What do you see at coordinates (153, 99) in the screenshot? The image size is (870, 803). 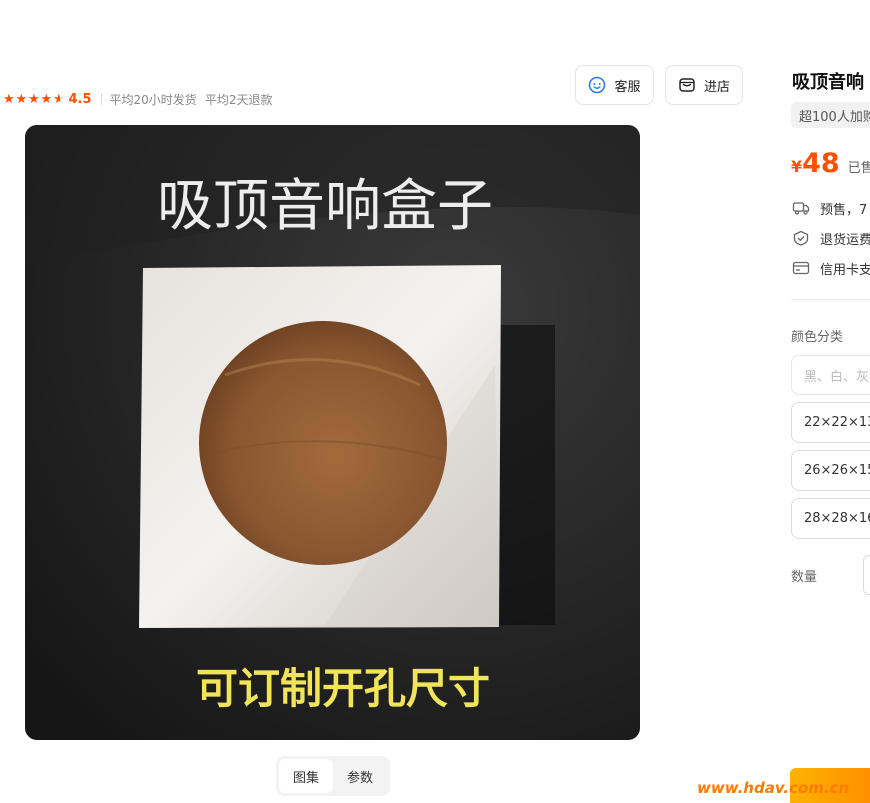 I see `ship-time: 平均20小时发货` at bounding box center [153, 99].